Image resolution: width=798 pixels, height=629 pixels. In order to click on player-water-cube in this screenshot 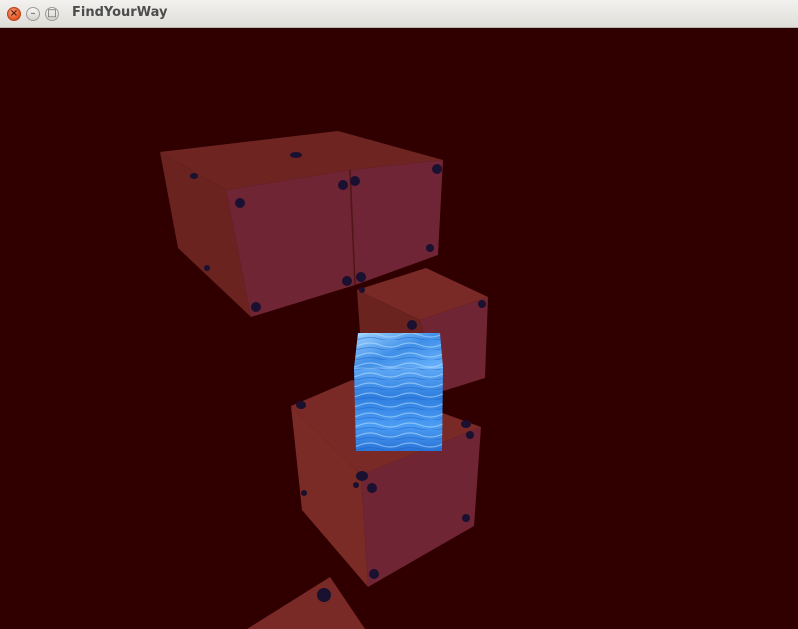, I will do `click(398, 392)`.